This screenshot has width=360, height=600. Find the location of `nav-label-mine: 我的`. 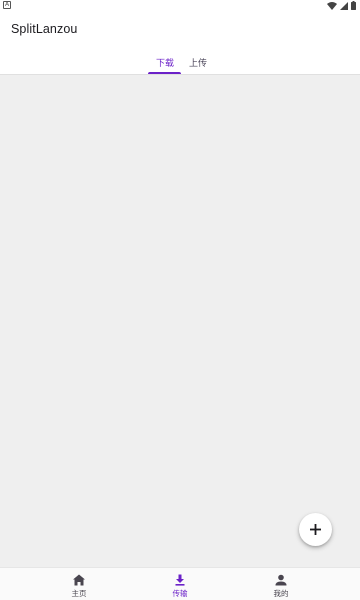

nav-label-mine: 我的 is located at coordinates (281, 593).